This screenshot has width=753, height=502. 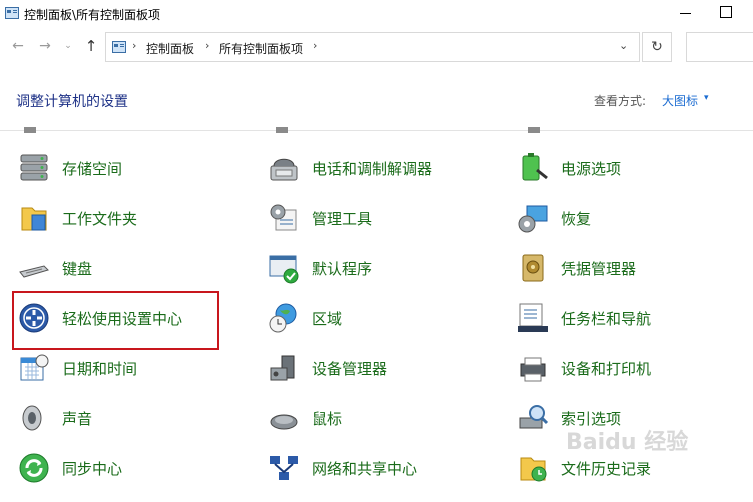 I want to click on admin-tools-icon, so click(x=283, y=217).